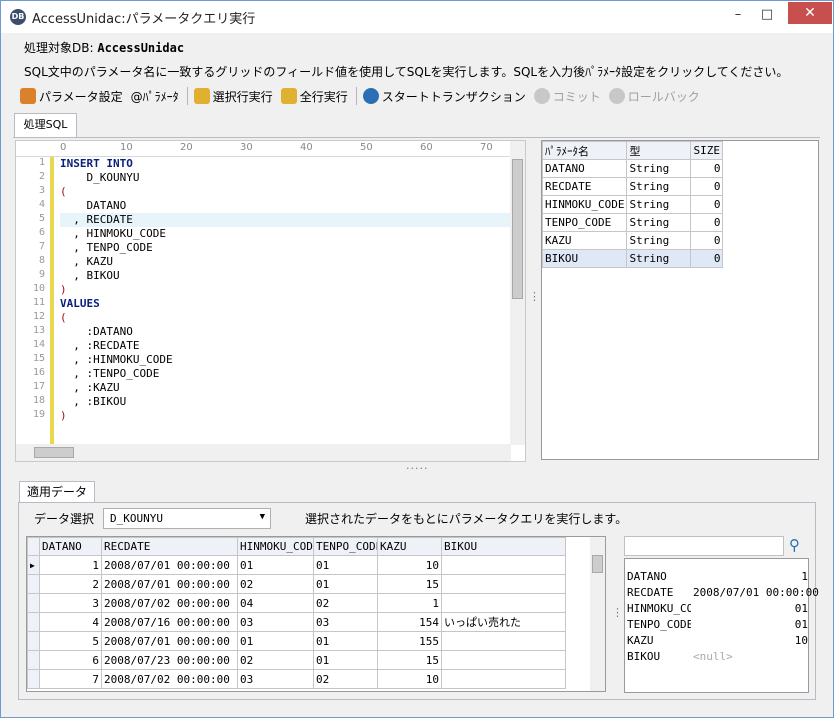 The width and height of the screenshot is (834, 718). Describe the element at coordinates (567, 96) in the screenshot. I see `commit-button: コミット` at that location.